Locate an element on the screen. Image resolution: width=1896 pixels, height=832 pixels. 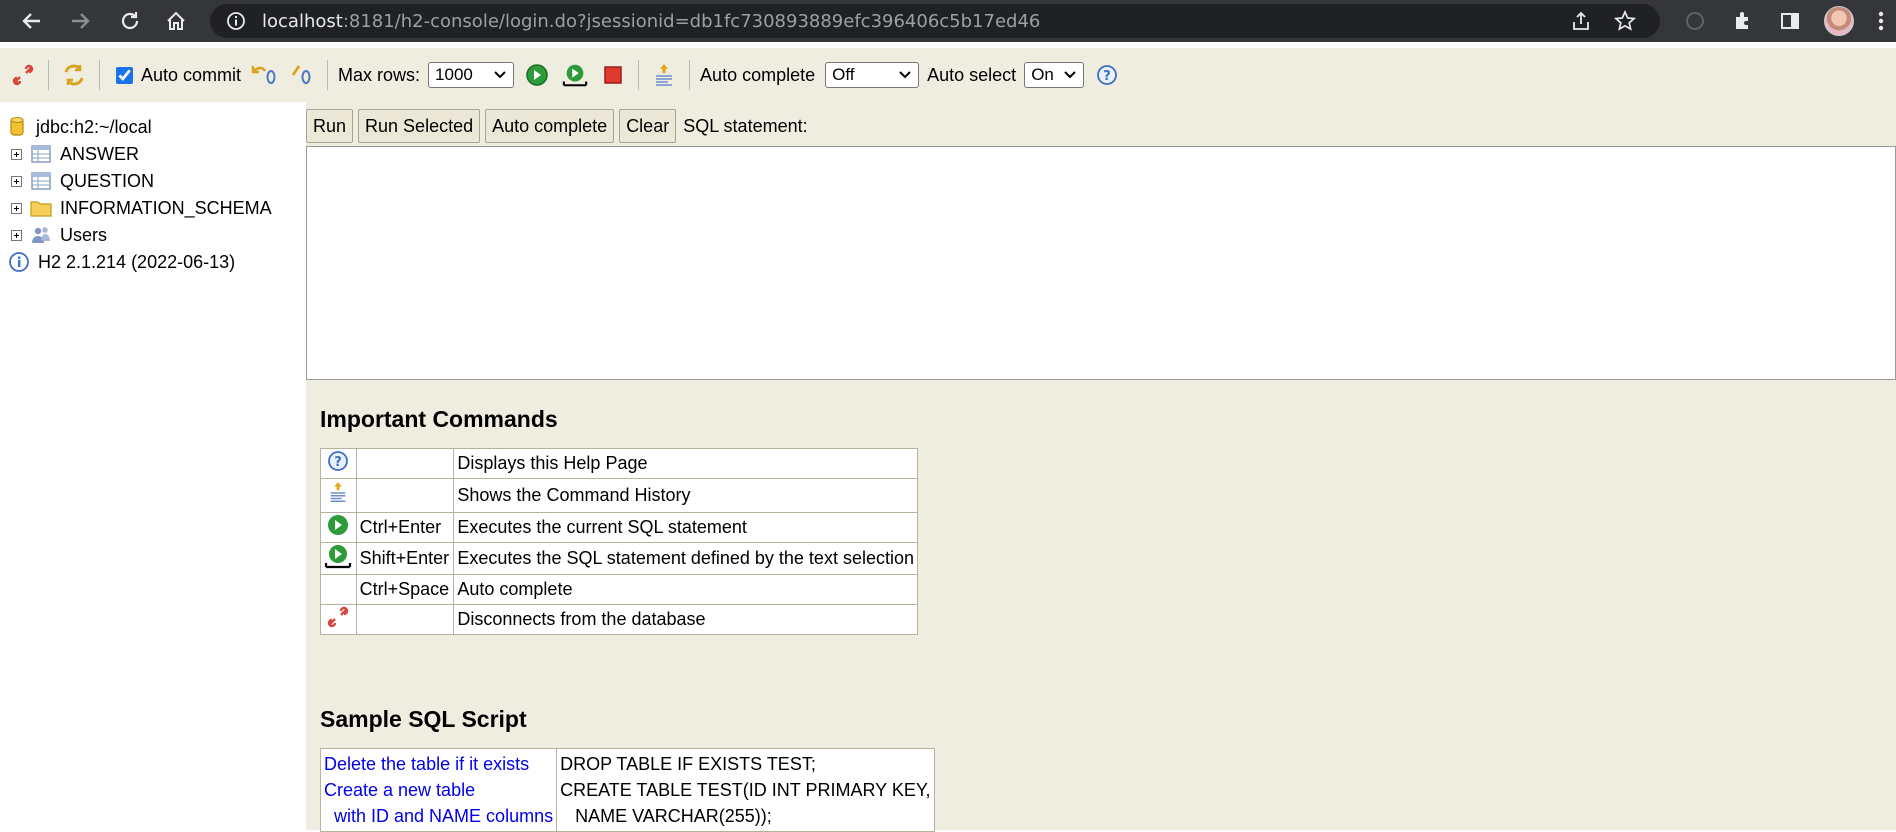
sample-sql-line: CREATE TABLE TEST(ID INT PRIMARY KEY, is located at coordinates (745, 790).